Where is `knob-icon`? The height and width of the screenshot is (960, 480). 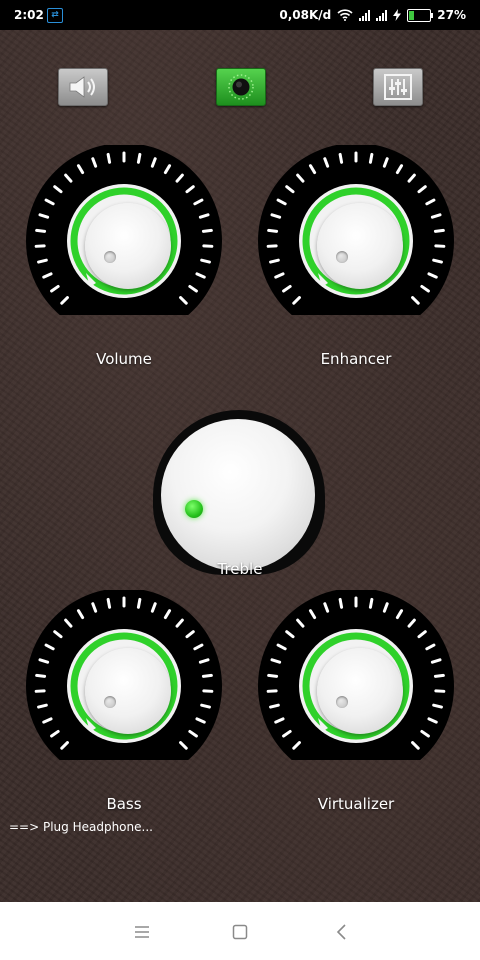
knob-icon is located at coordinates (241, 87).